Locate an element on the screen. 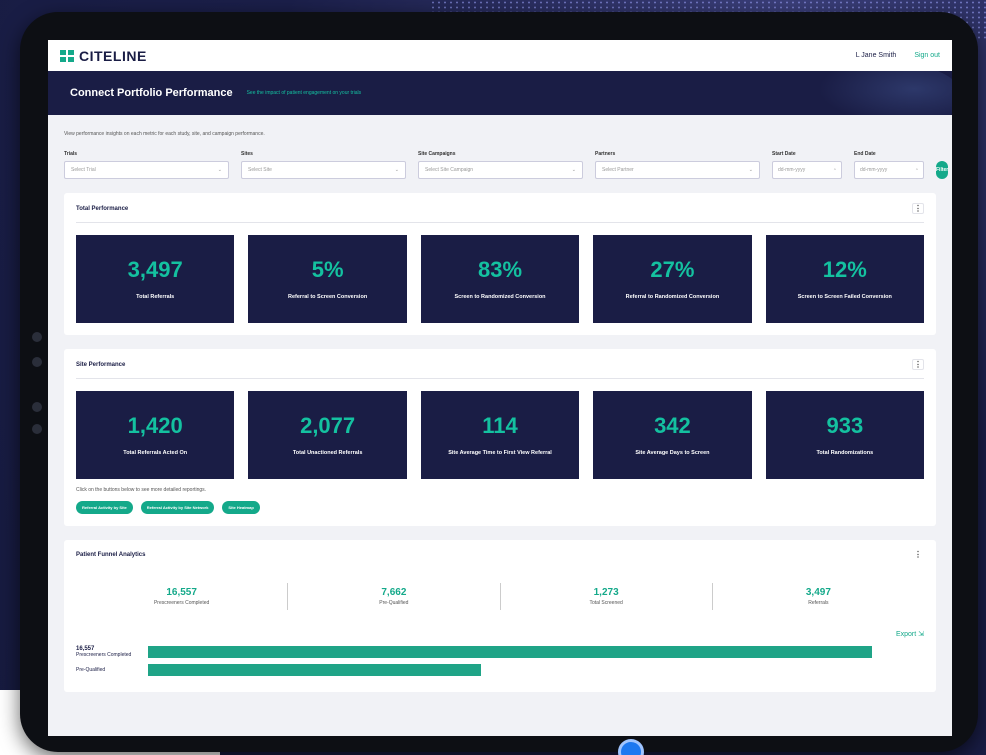 The width and height of the screenshot is (986, 755). stat-value: 7,662 is located at coordinates (394, 592).